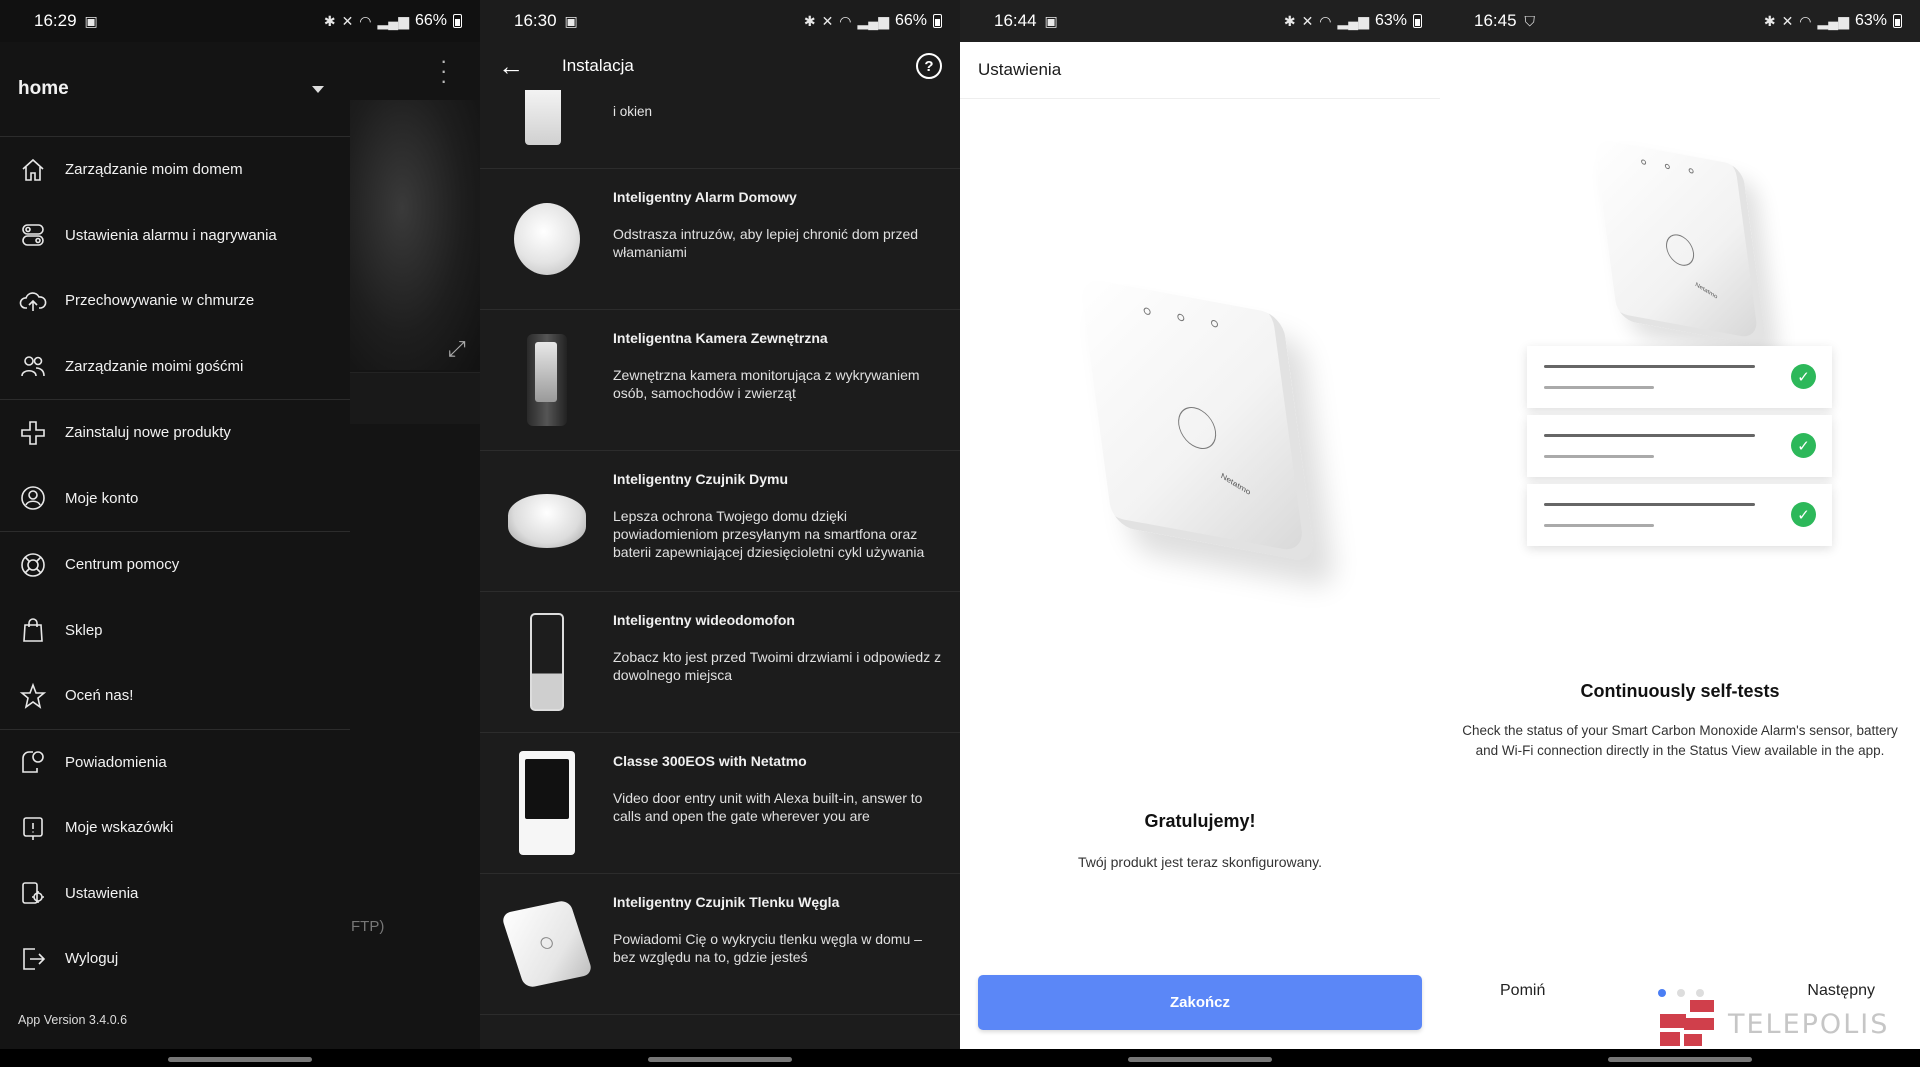  What do you see at coordinates (1200, 862) in the screenshot?
I see `success-message: Twój produkt jest teraz skonfigurowany.` at bounding box center [1200, 862].